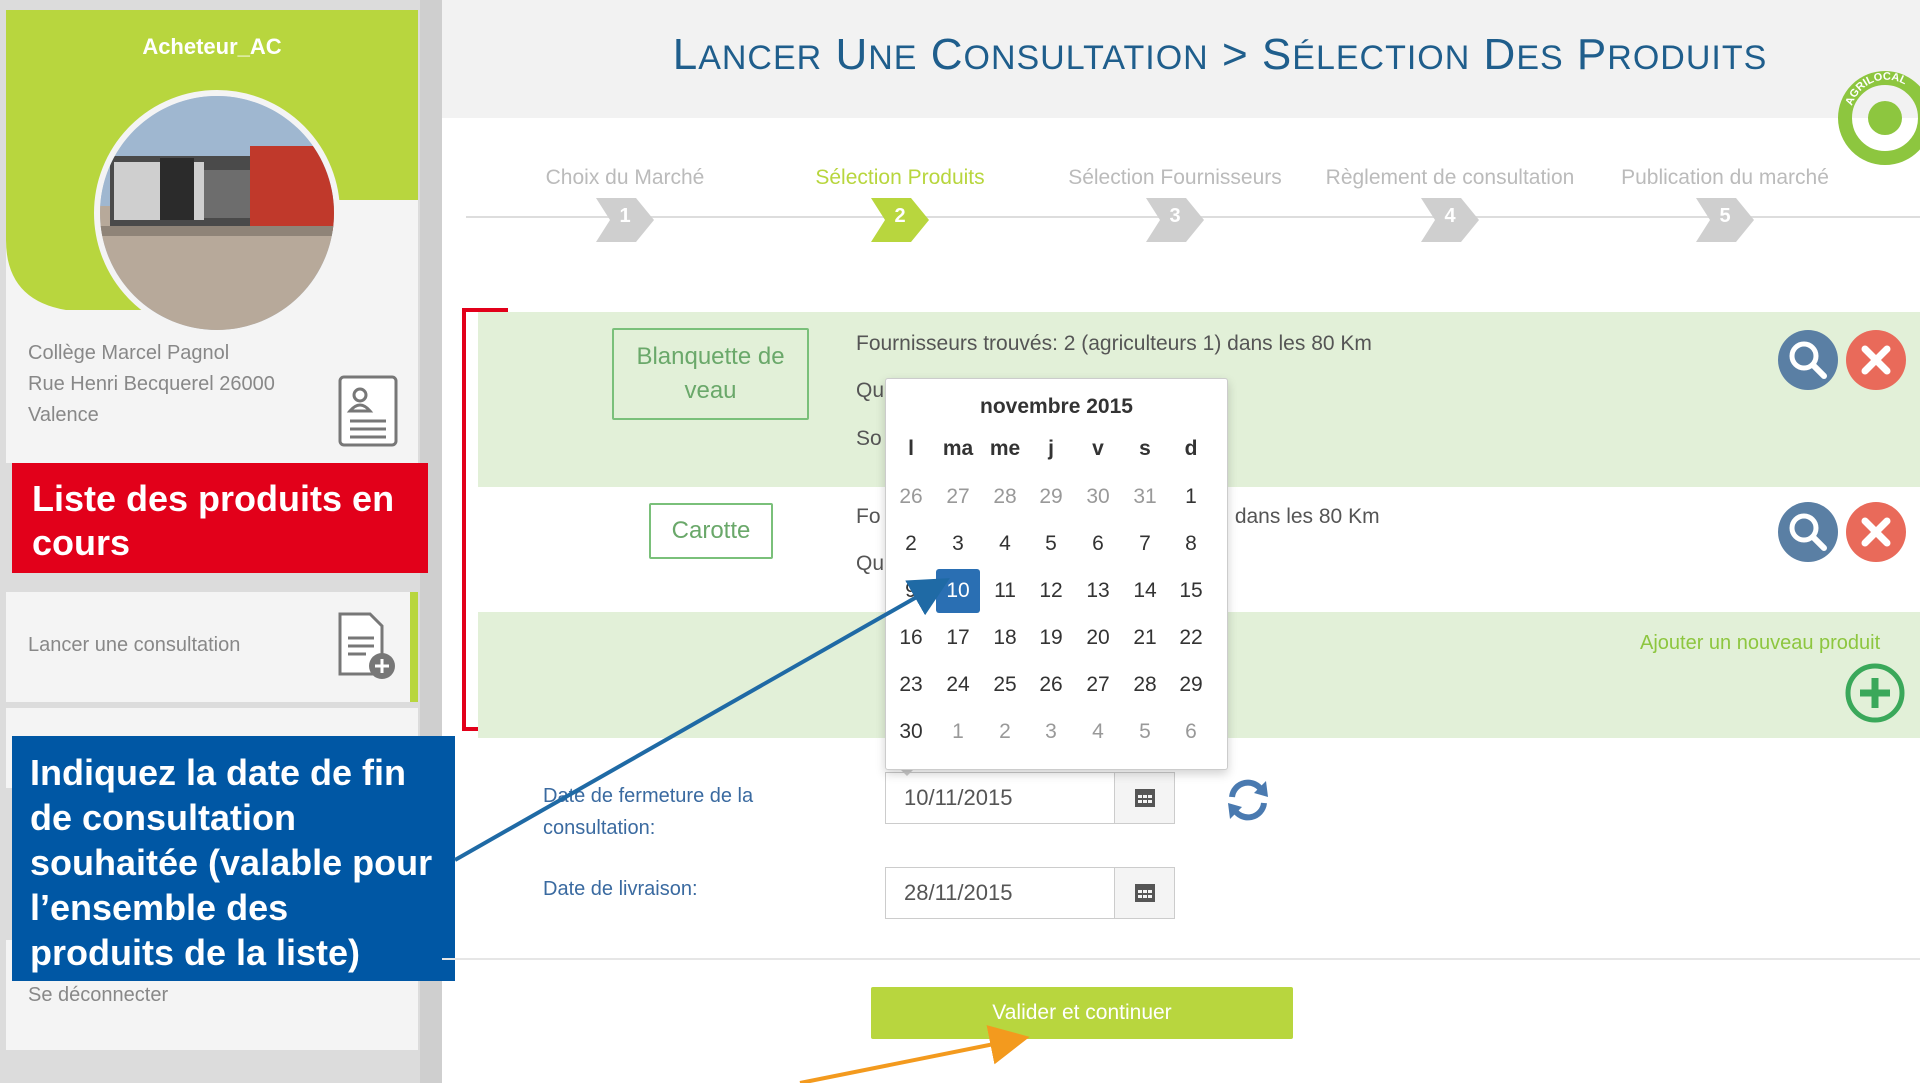  I want to click on calendar-day: 11, so click(1005, 591).